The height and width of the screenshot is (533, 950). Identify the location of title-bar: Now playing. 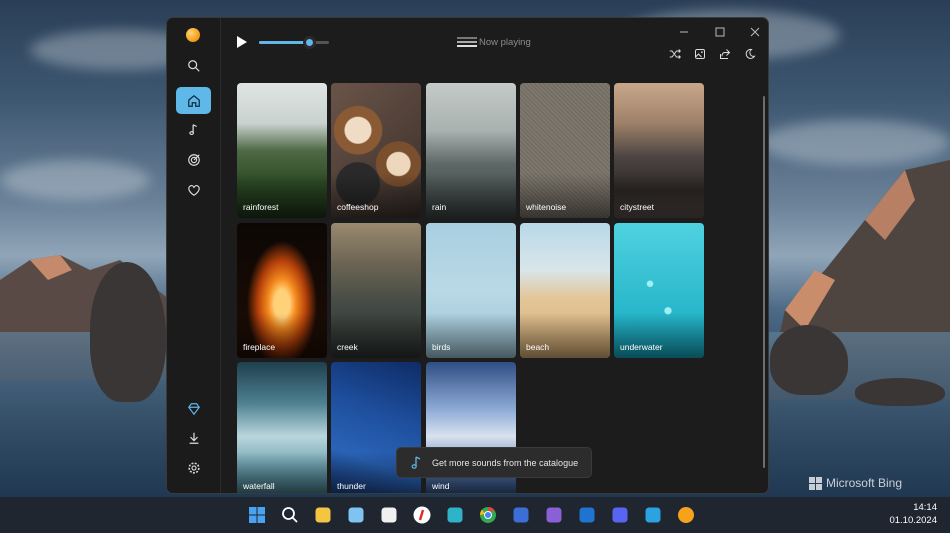
(494, 43).